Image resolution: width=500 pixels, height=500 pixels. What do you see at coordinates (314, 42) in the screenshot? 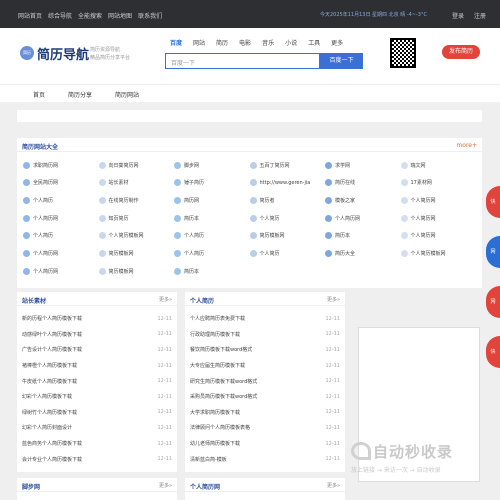
I see `search-tab: 工具` at bounding box center [314, 42].